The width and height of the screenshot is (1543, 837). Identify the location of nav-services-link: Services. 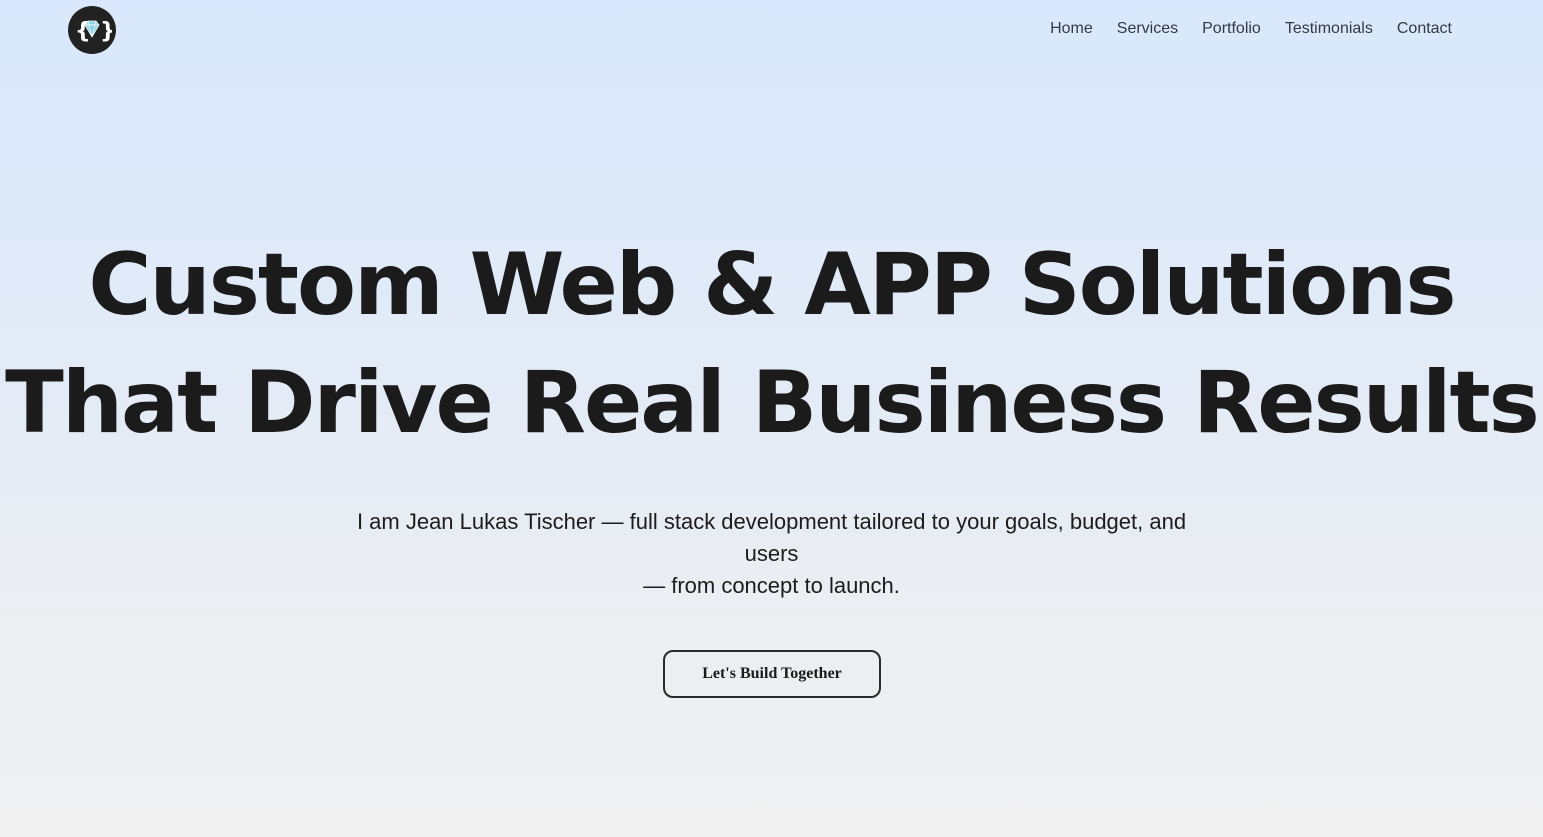
(1147, 29).